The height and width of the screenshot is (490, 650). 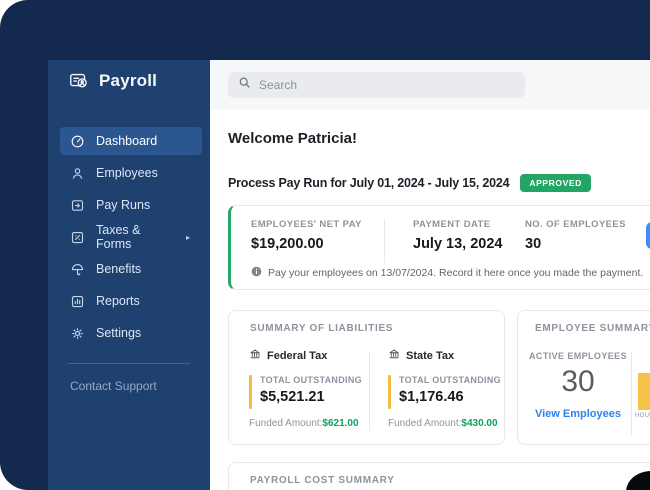 I want to click on funded-amount-row: Funded Amount:$430.00, so click(x=443, y=423).